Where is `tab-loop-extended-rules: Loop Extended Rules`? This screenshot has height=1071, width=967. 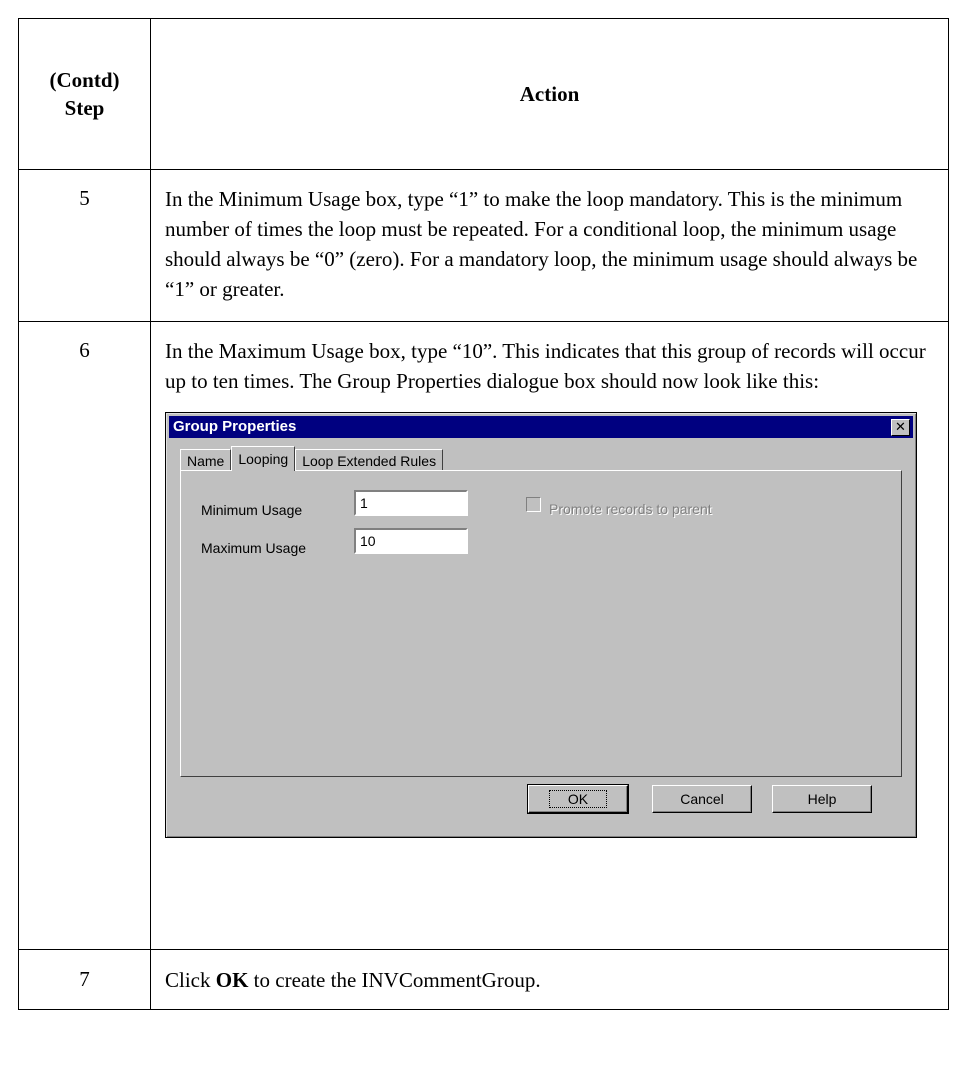
tab-loop-extended-rules: Loop Extended Rules is located at coordinates (369, 460).